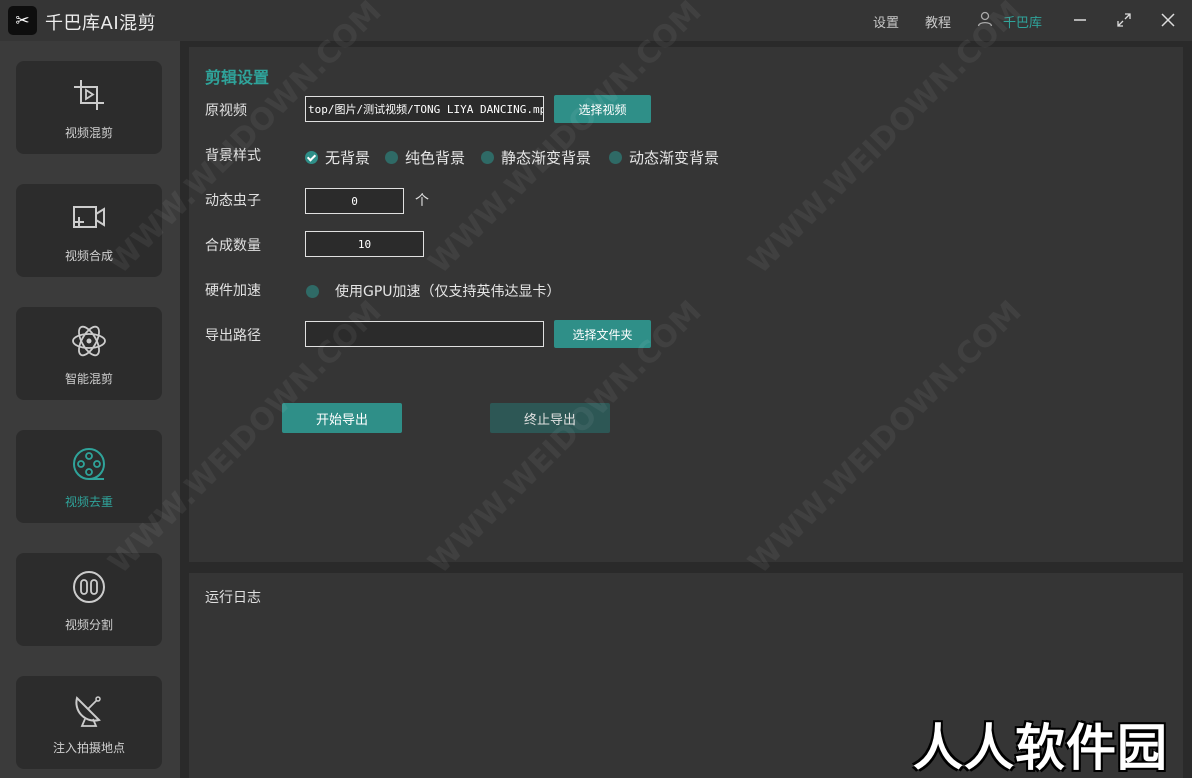 The height and width of the screenshot is (778, 1192). I want to click on sidebar-item-smart-mix: 智能混剪, so click(89, 353).